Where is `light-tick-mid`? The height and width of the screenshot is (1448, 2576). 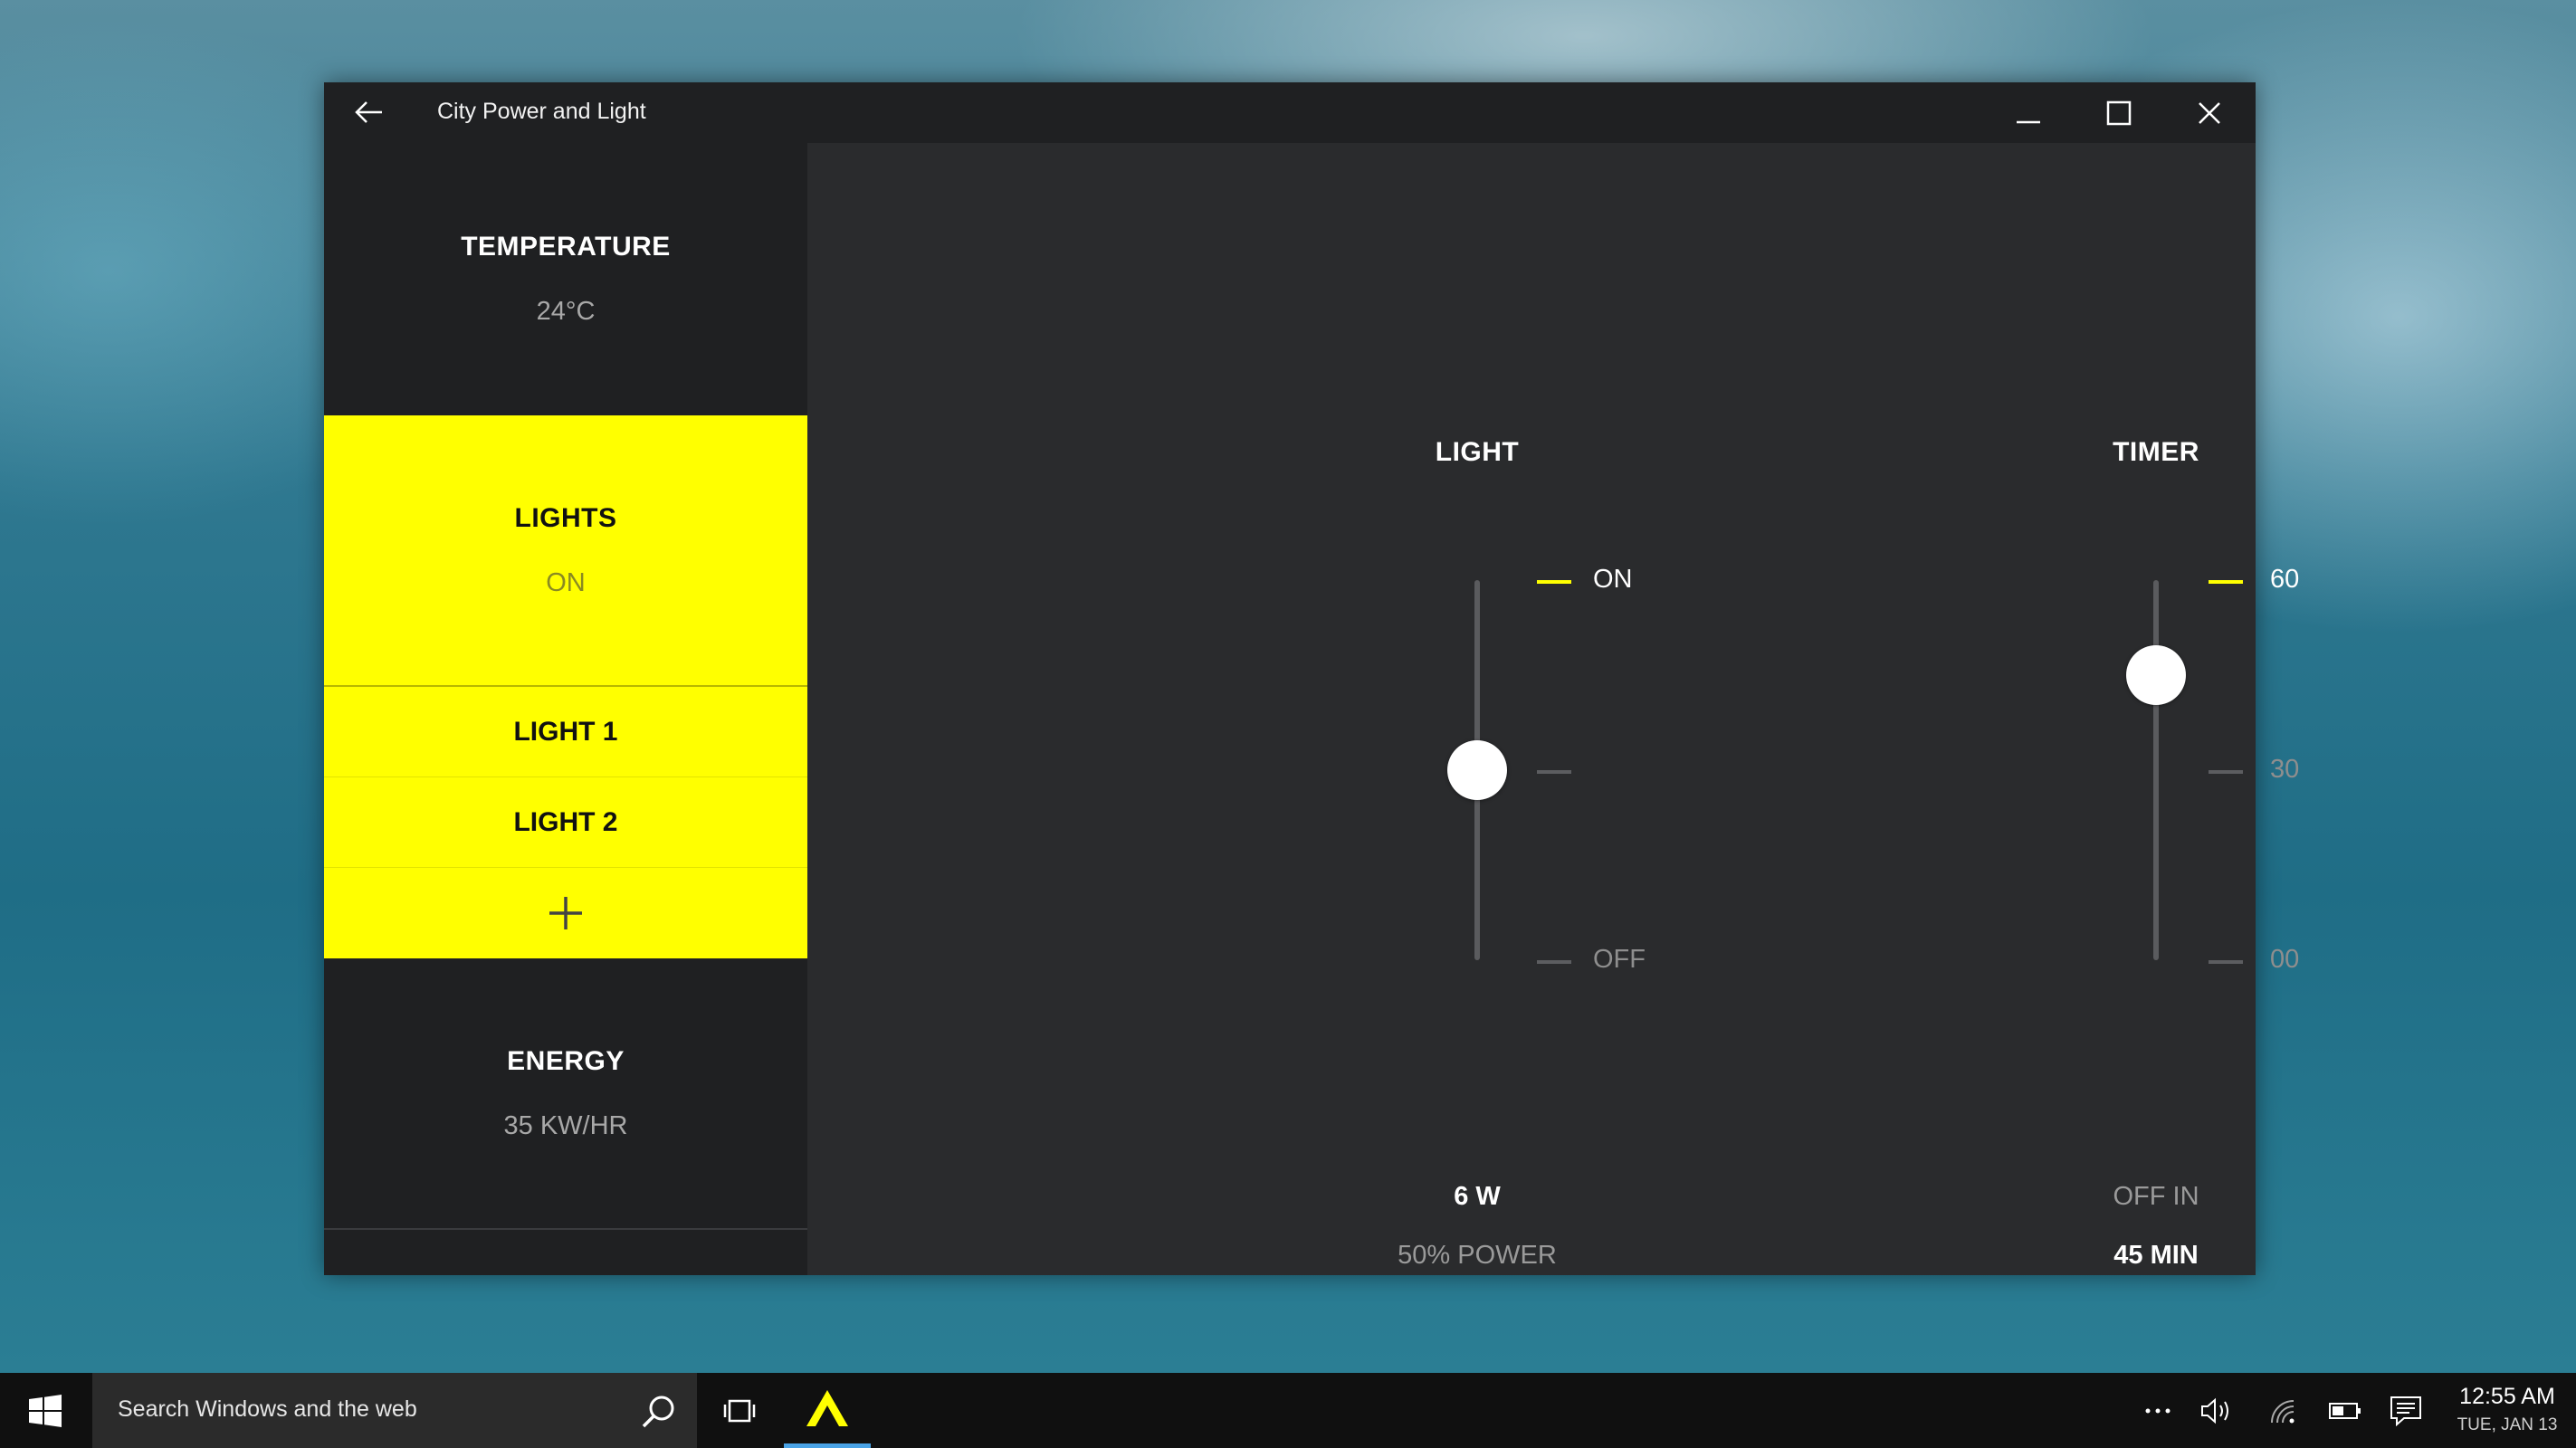 light-tick-mid is located at coordinates (1554, 772).